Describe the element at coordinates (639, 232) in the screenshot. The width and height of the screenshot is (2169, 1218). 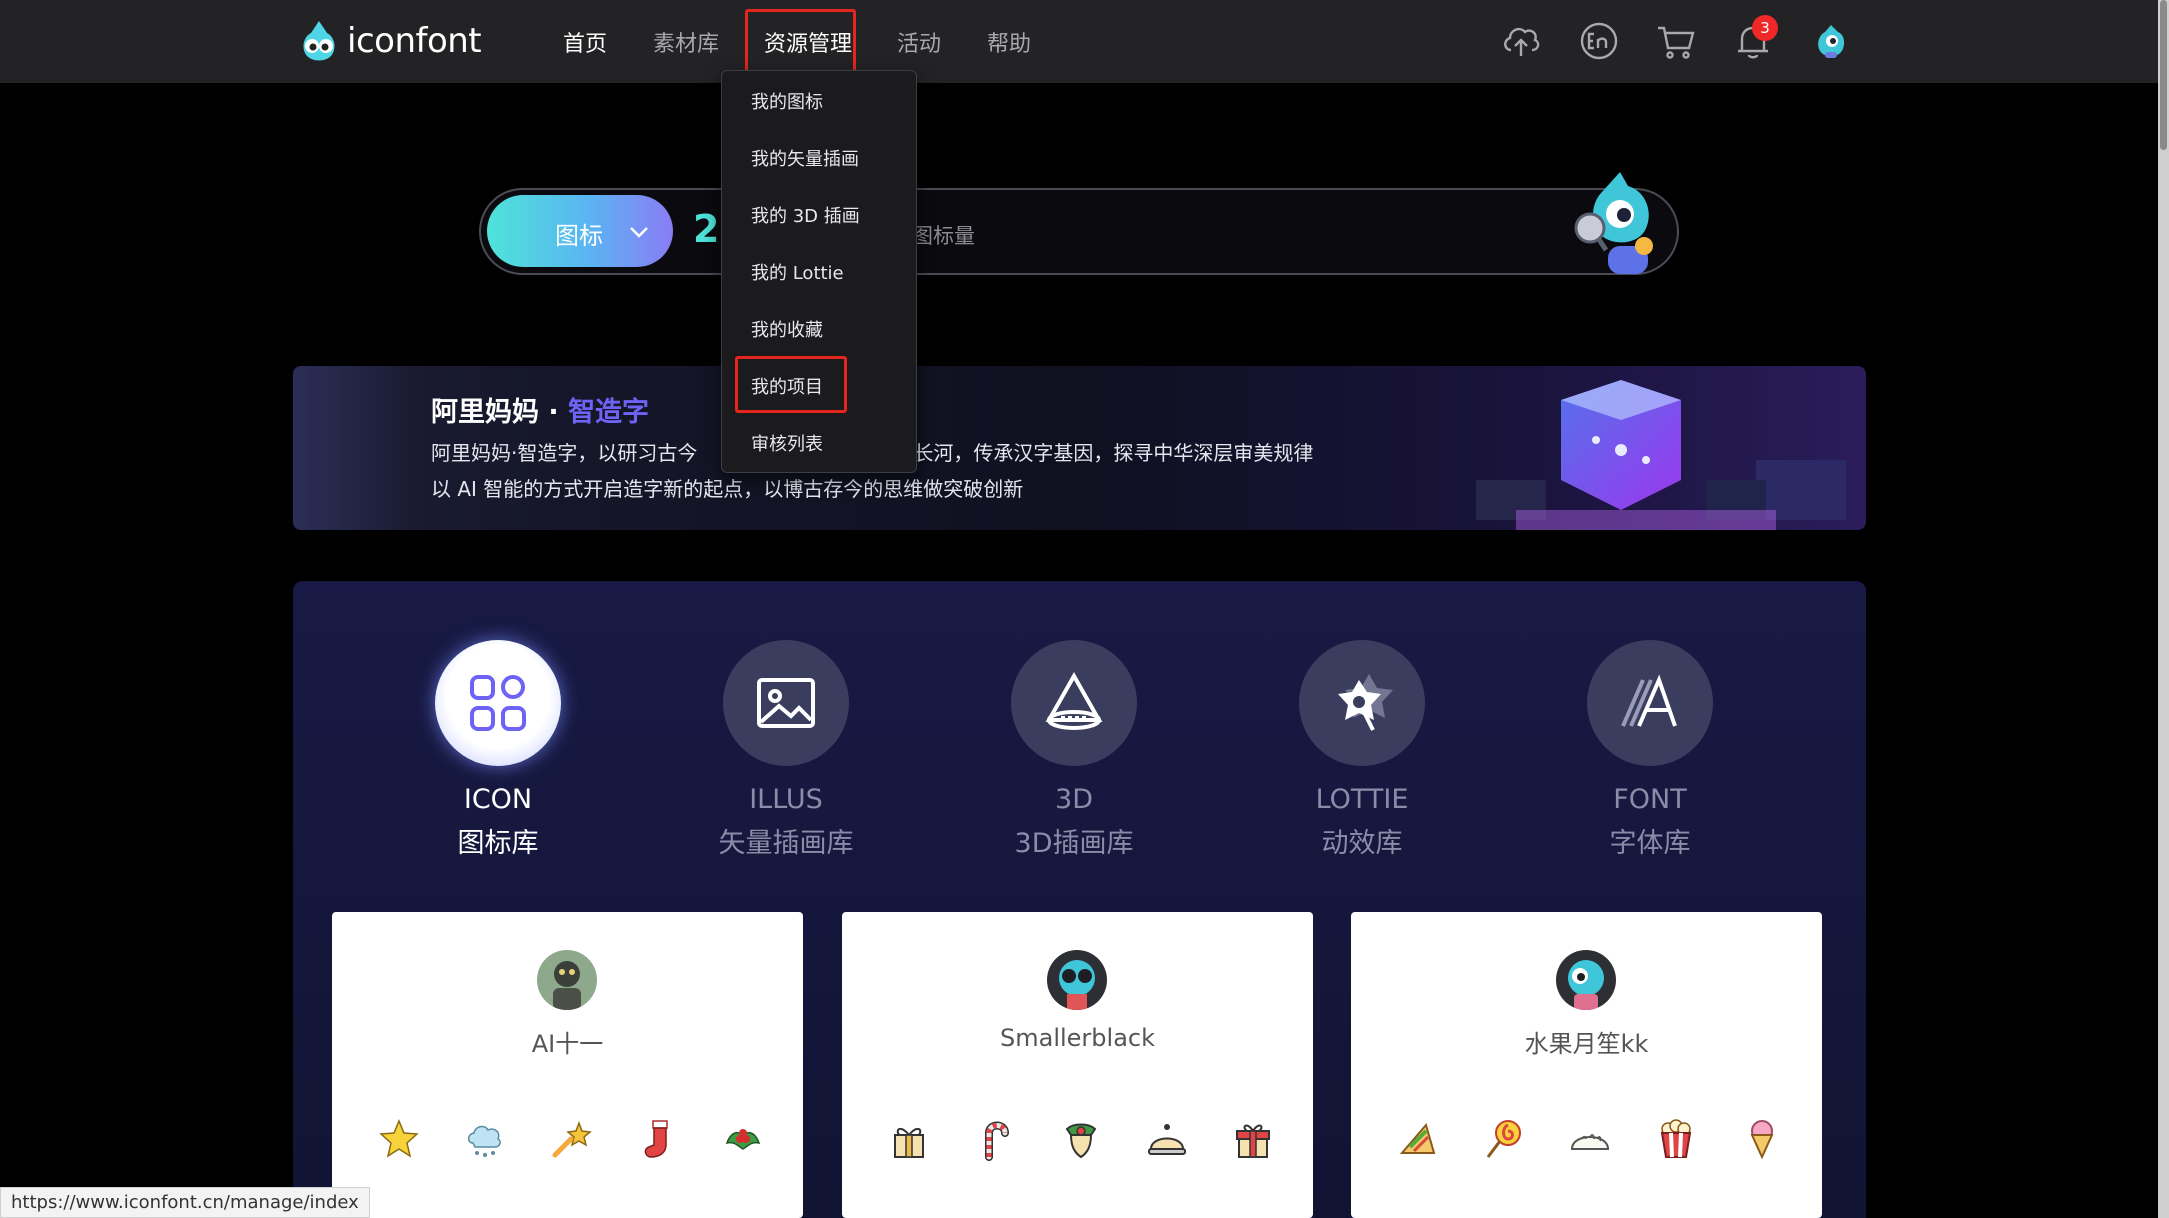
I see `chevron-down-icon` at that location.